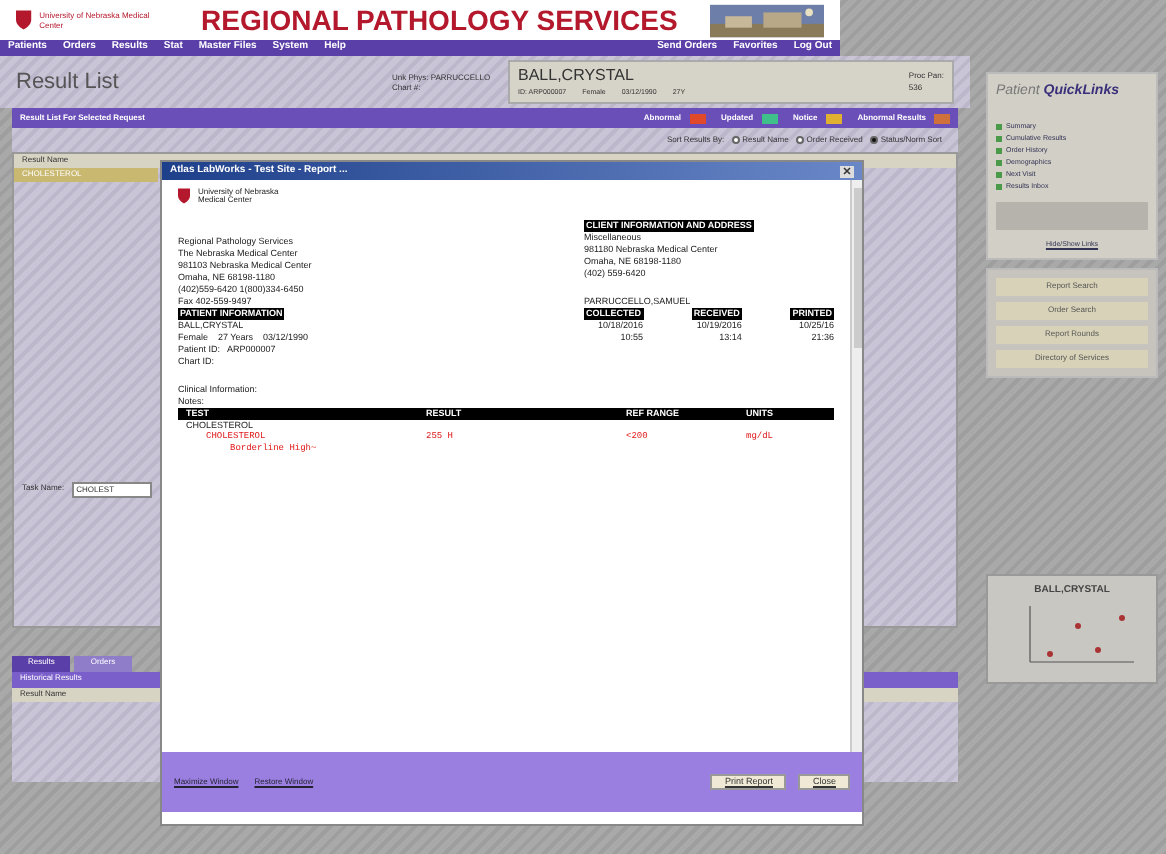  I want to click on close-icon, so click(847, 171).